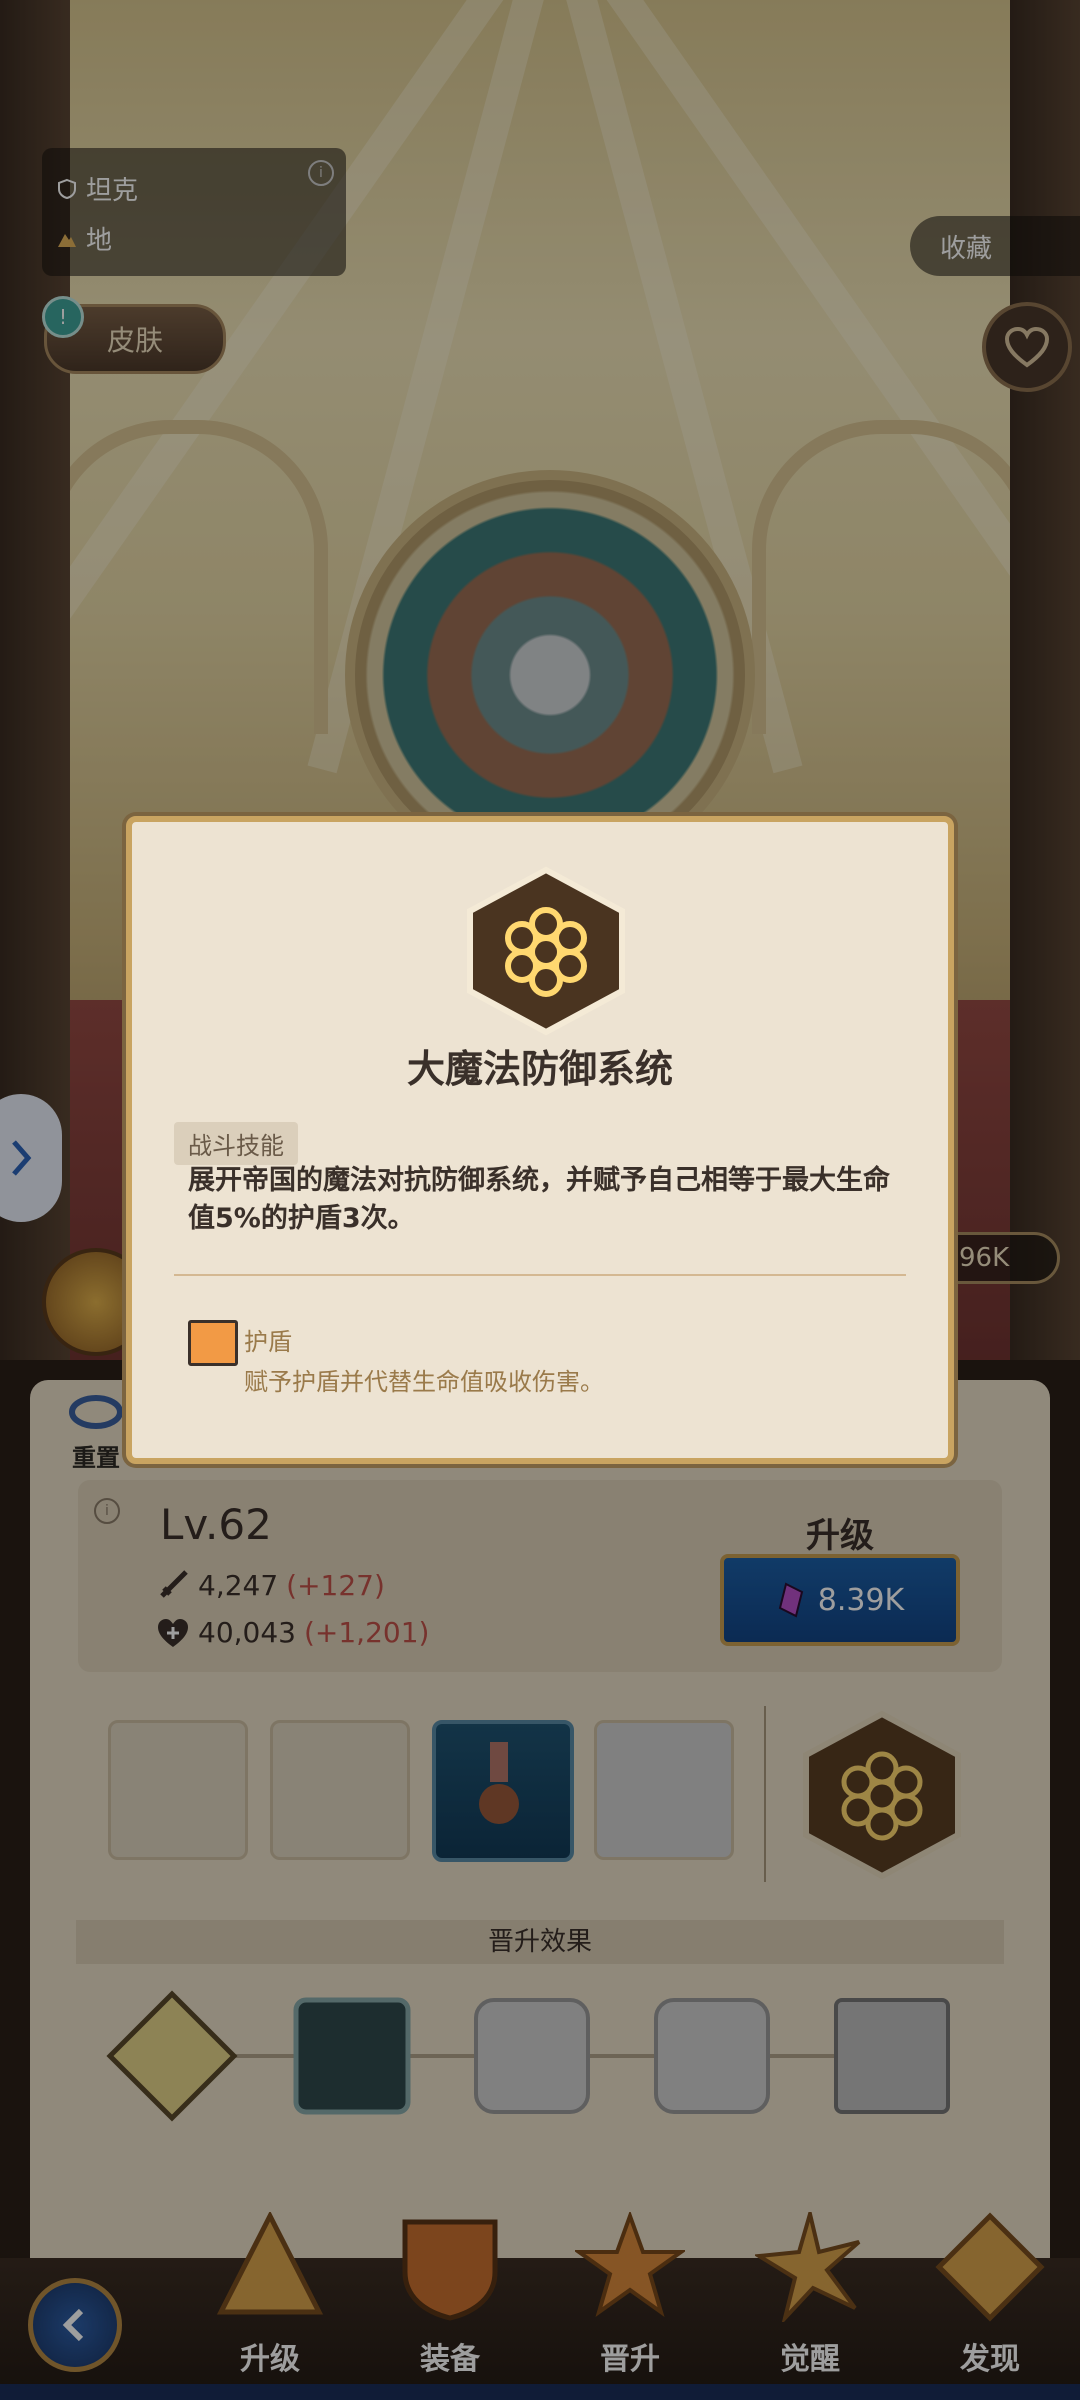 The height and width of the screenshot is (2400, 1080). I want to click on status-name: 护盾, so click(268, 1342).